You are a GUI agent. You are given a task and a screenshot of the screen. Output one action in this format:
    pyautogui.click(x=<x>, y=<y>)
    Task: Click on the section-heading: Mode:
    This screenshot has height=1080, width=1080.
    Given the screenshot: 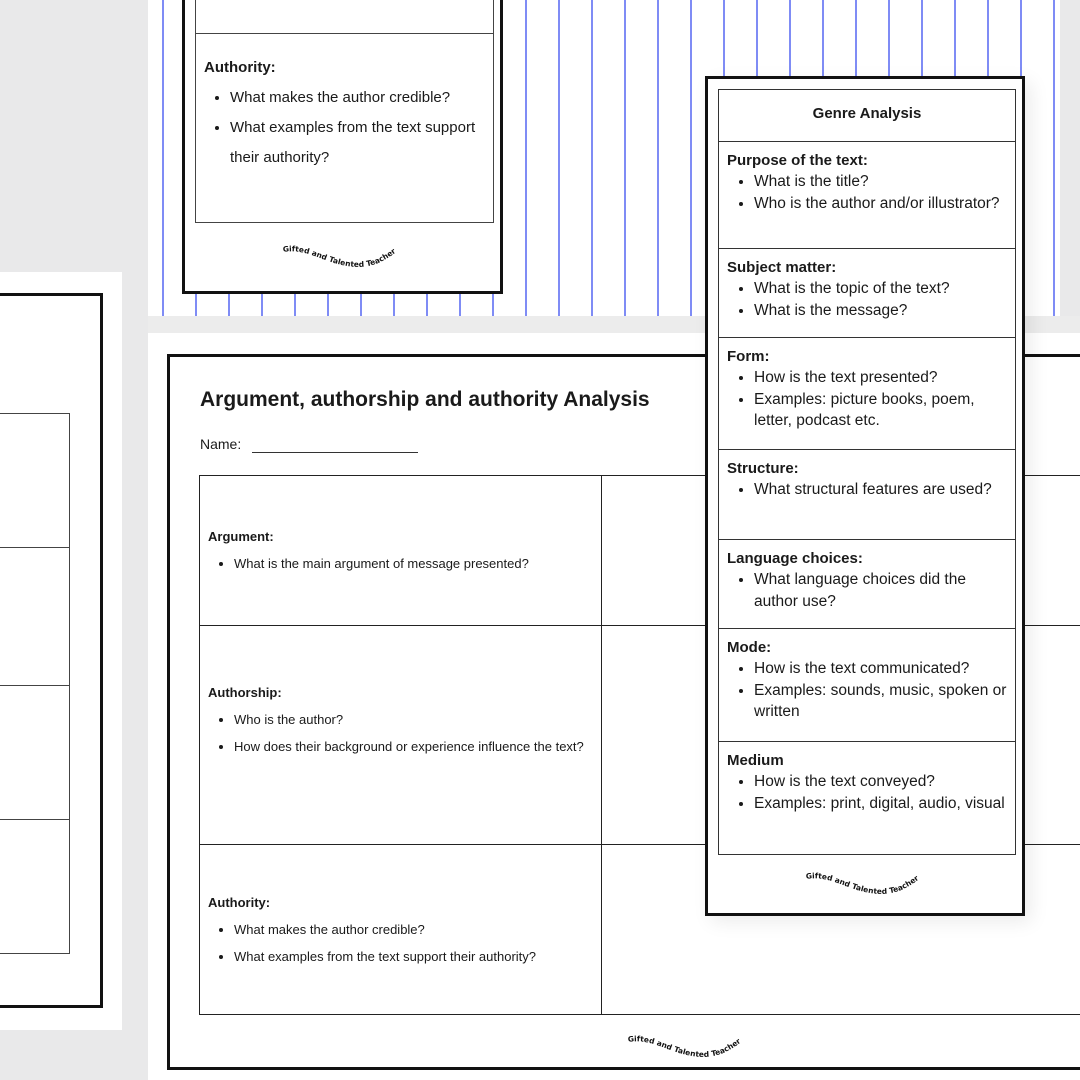 What is the action you would take?
    pyautogui.click(x=749, y=647)
    